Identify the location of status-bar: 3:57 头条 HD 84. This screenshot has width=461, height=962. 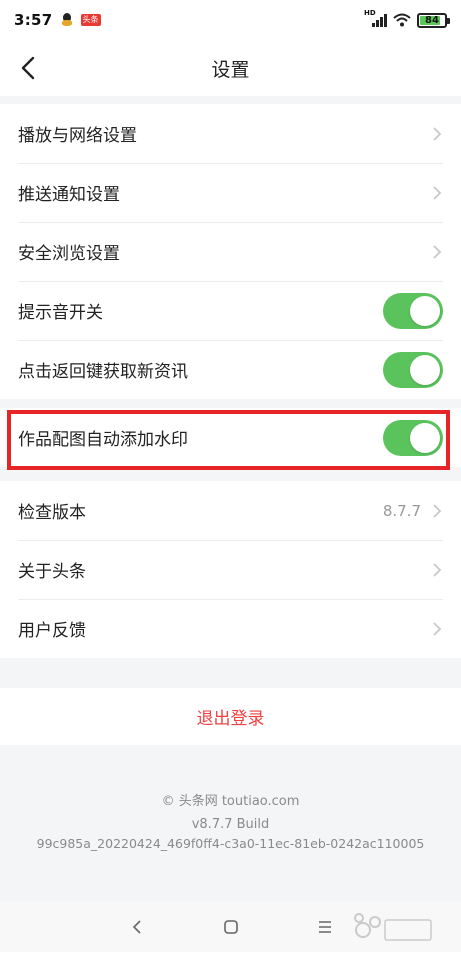
(230, 20).